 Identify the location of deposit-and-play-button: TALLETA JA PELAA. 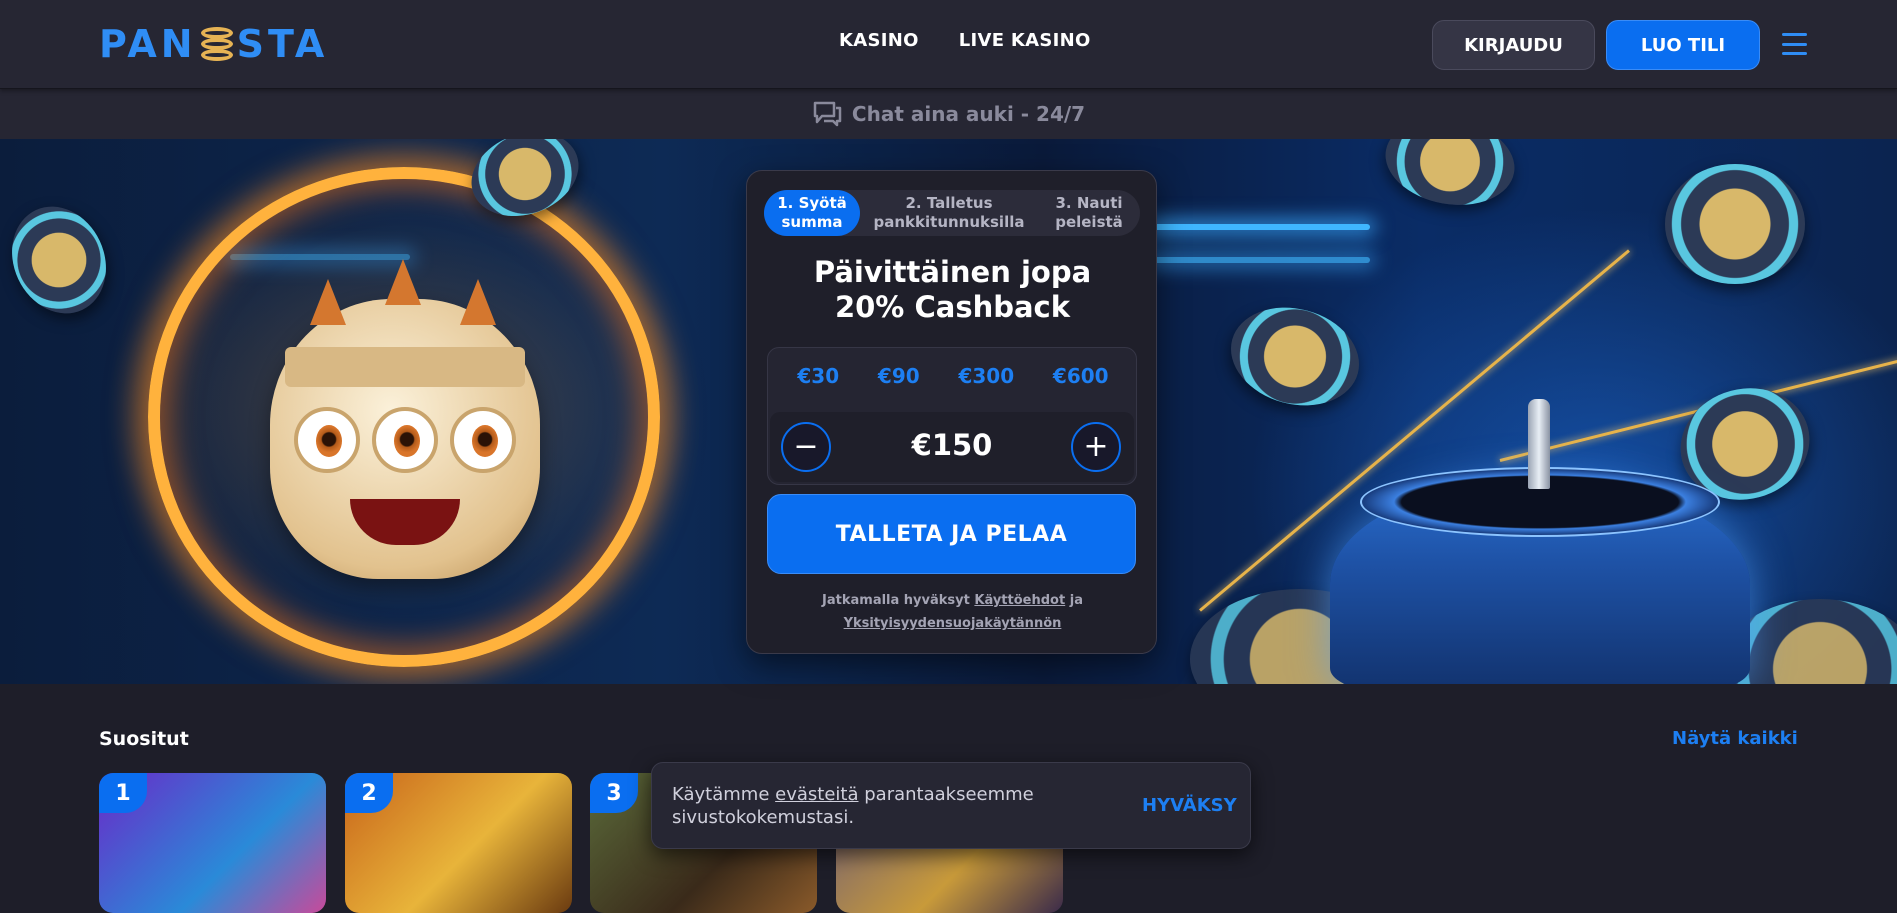
(951, 534).